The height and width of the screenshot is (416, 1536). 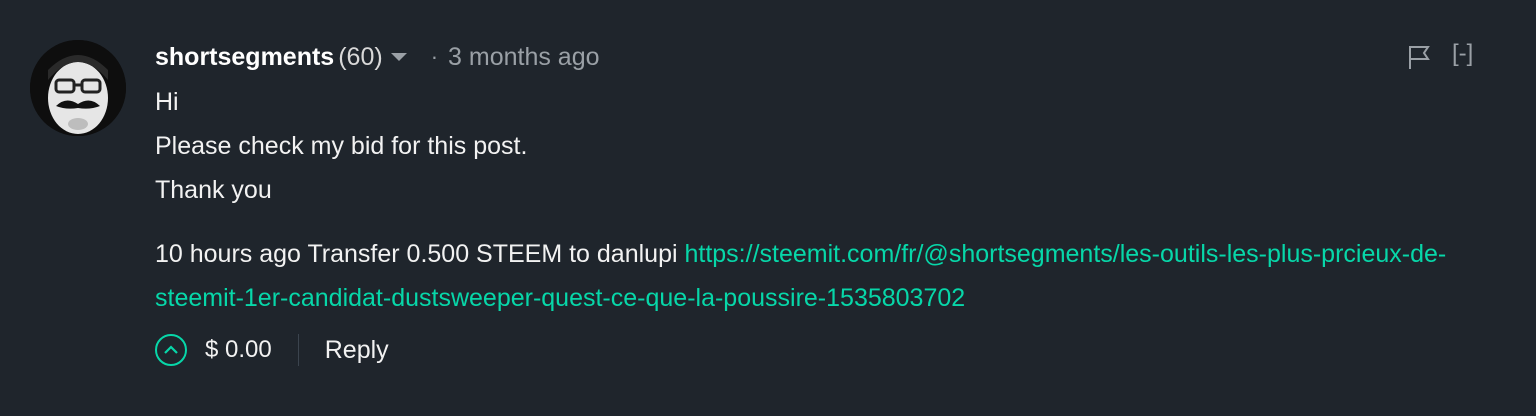 What do you see at coordinates (171, 350) in the screenshot?
I see `upvote-icon` at bounding box center [171, 350].